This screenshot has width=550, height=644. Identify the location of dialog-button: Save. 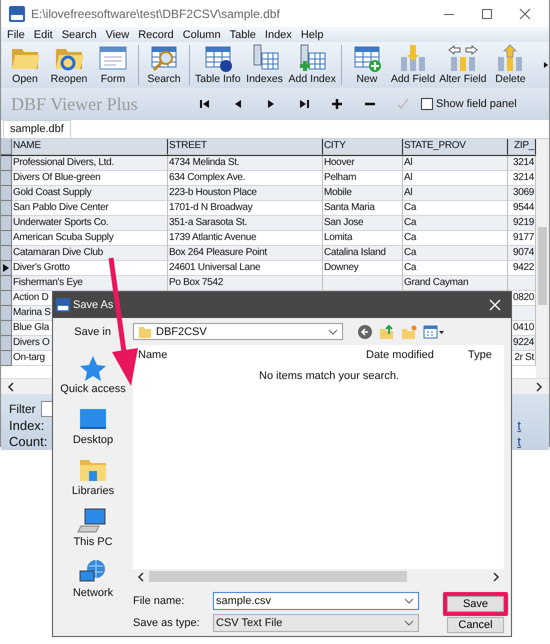
(475, 604).